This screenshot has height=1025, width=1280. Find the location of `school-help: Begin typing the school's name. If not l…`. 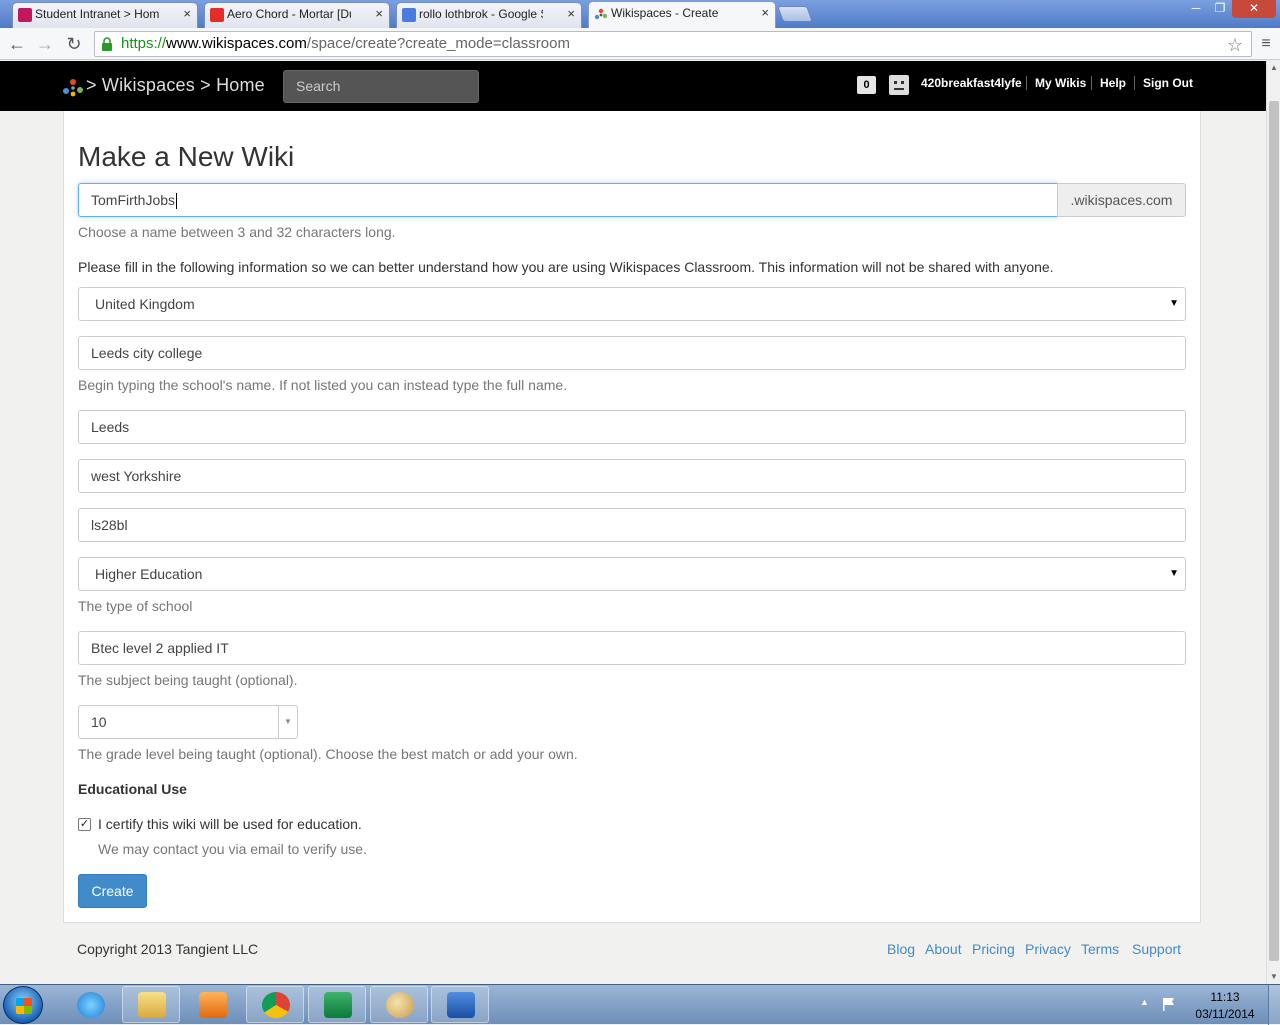

school-help: Begin typing the school's name. If not l… is located at coordinates (323, 385).